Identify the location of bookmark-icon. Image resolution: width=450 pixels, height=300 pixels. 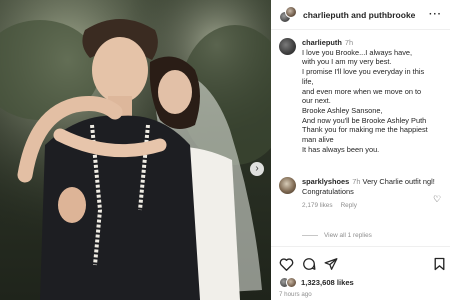
(439, 264).